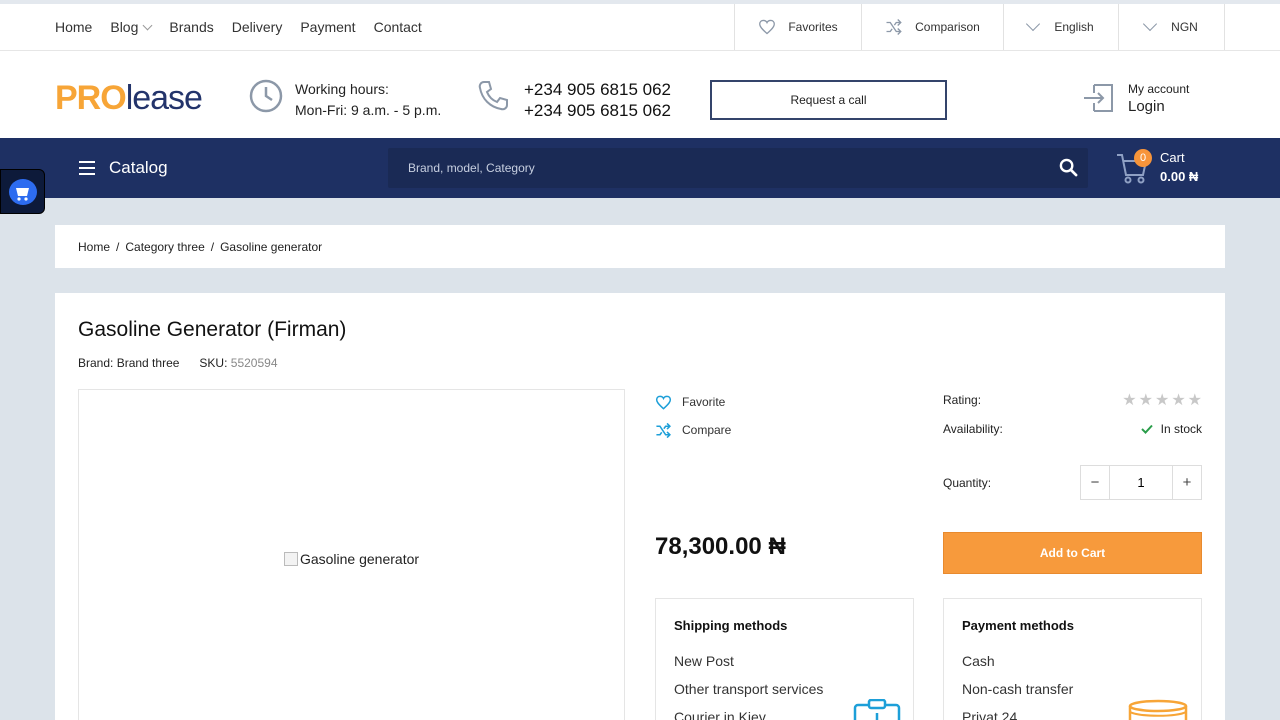  Describe the element at coordinates (212, 329) in the screenshot. I see `page-title: Gasoline Generator (Firman)` at that location.